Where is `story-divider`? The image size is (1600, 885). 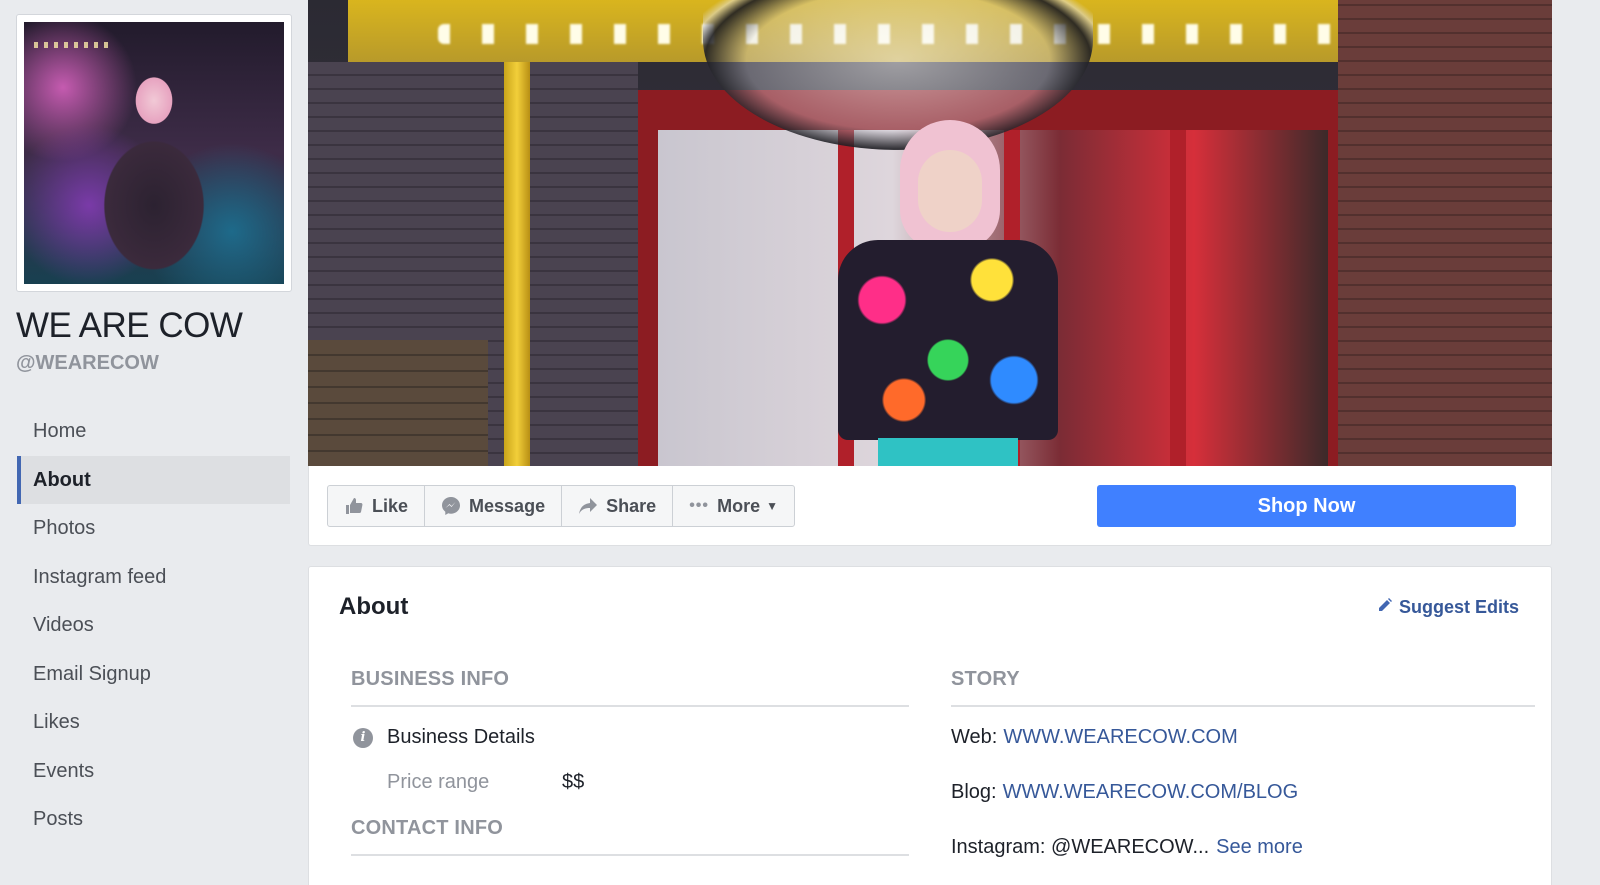 story-divider is located at coordinates (1243, 706).